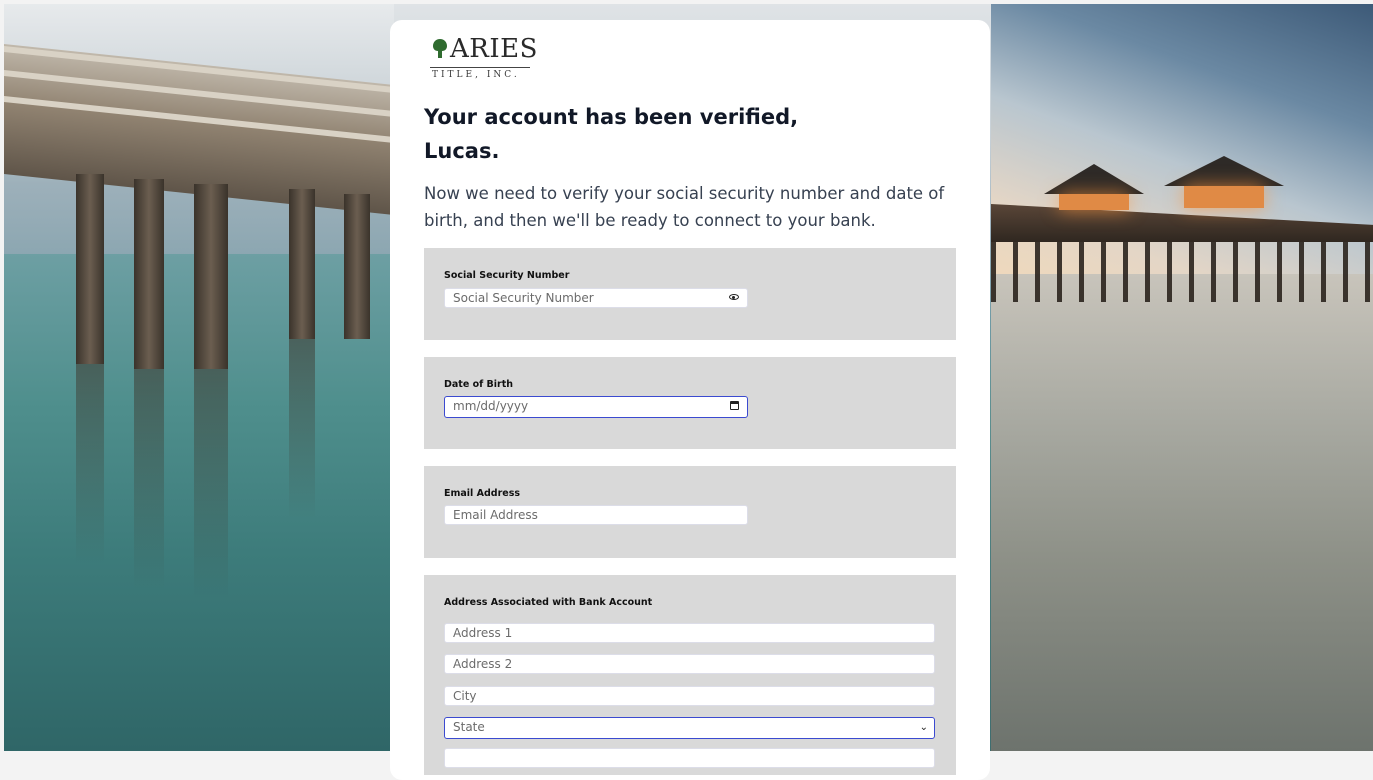 The image size is (1373, 780). Describe the element at coordinates (480, 67) in the screenshot. I see `logo-divider` at that location.